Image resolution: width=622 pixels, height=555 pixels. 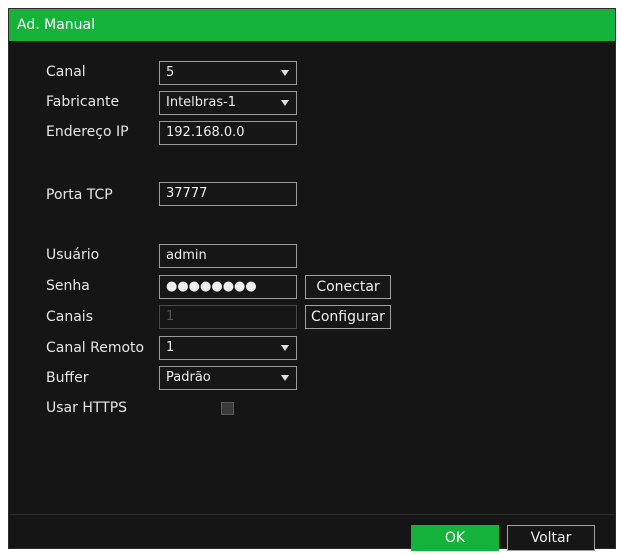 I want to click on fabricante-select: Intelbras-1, so click(x=228, y=103).